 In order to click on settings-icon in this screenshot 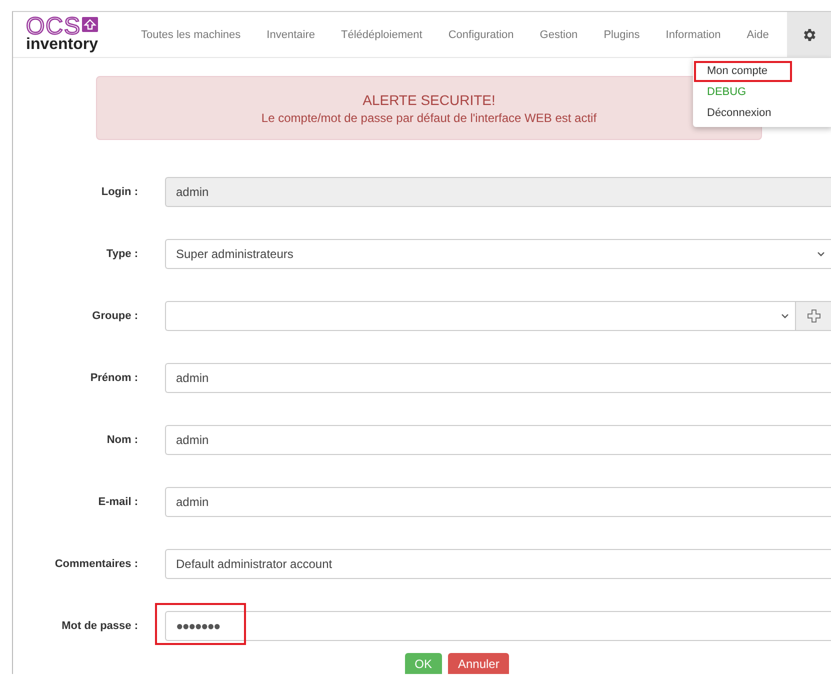, I will do `click(809, 34)`.